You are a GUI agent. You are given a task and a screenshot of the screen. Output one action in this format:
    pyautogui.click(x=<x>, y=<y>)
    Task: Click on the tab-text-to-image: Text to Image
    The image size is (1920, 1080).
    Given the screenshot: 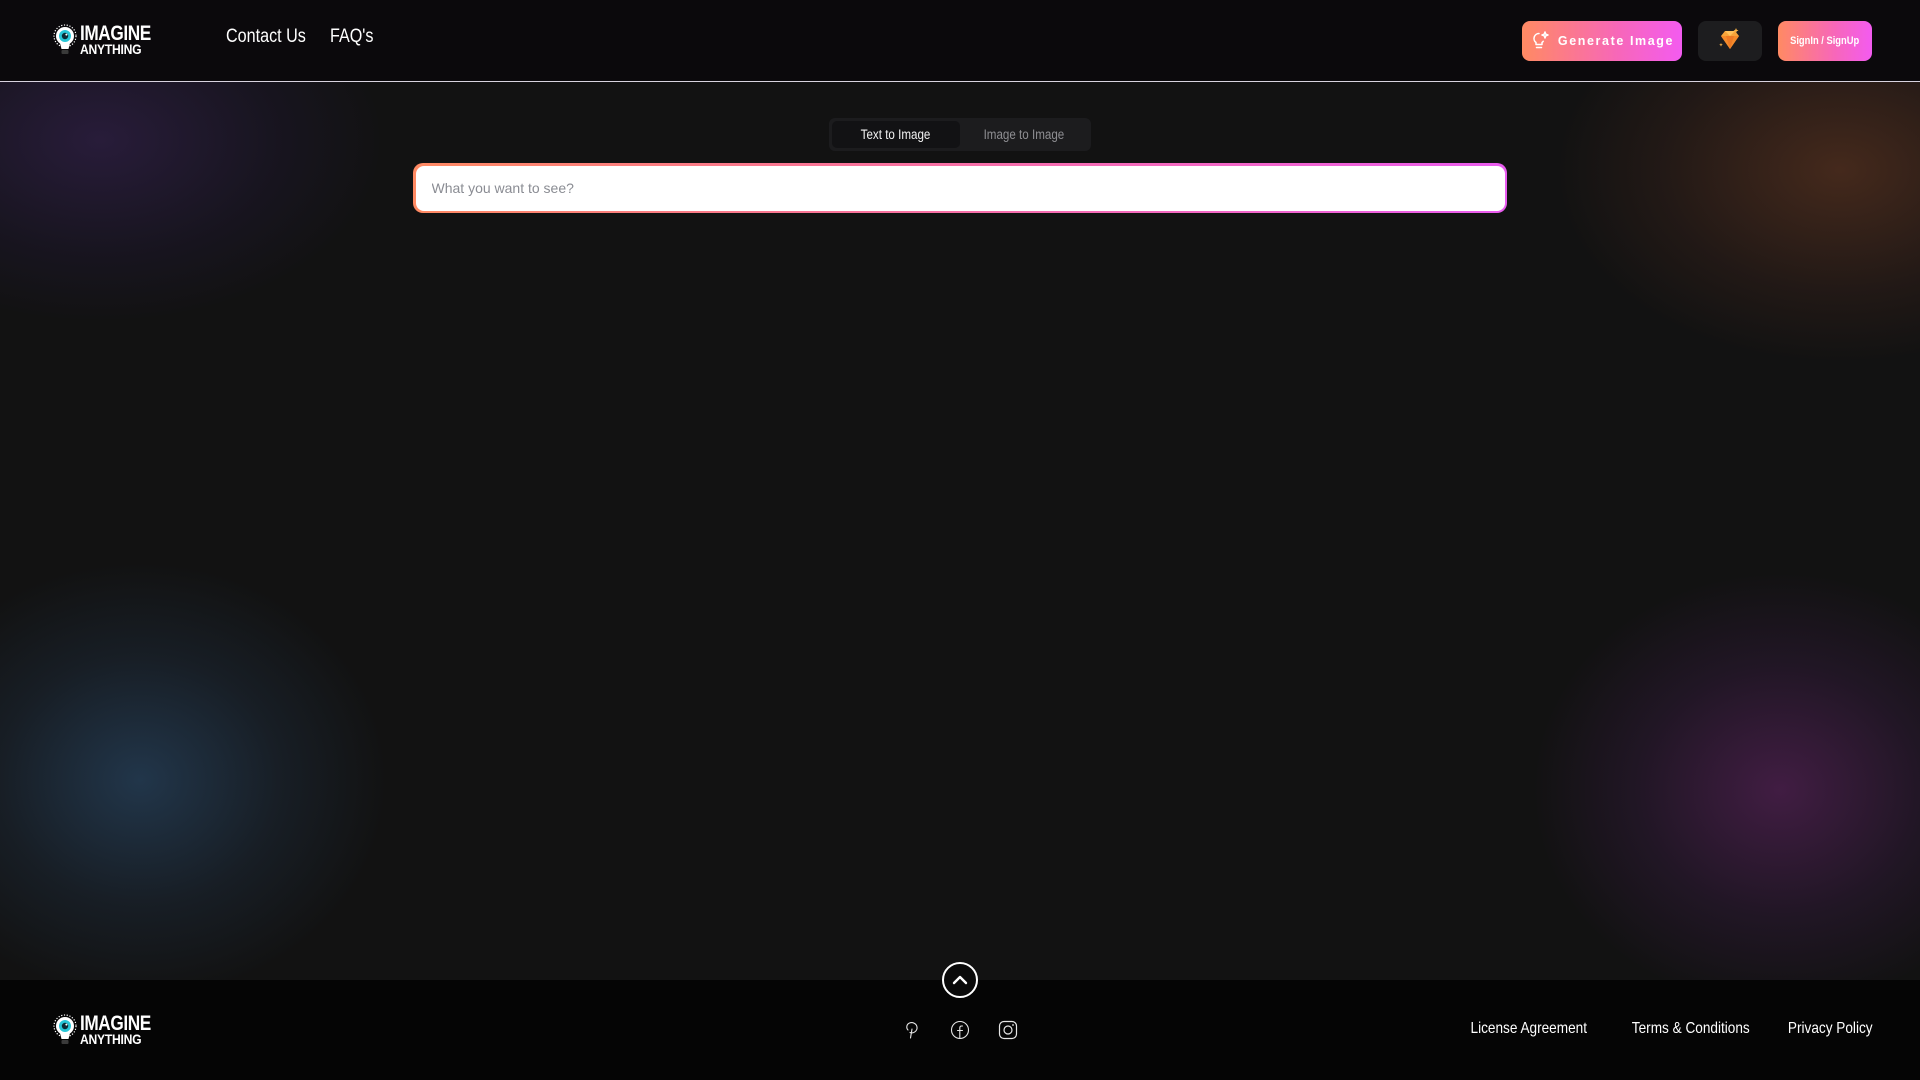 What is the action you would take?
    pyautogui.click(x=896, y=134)
    